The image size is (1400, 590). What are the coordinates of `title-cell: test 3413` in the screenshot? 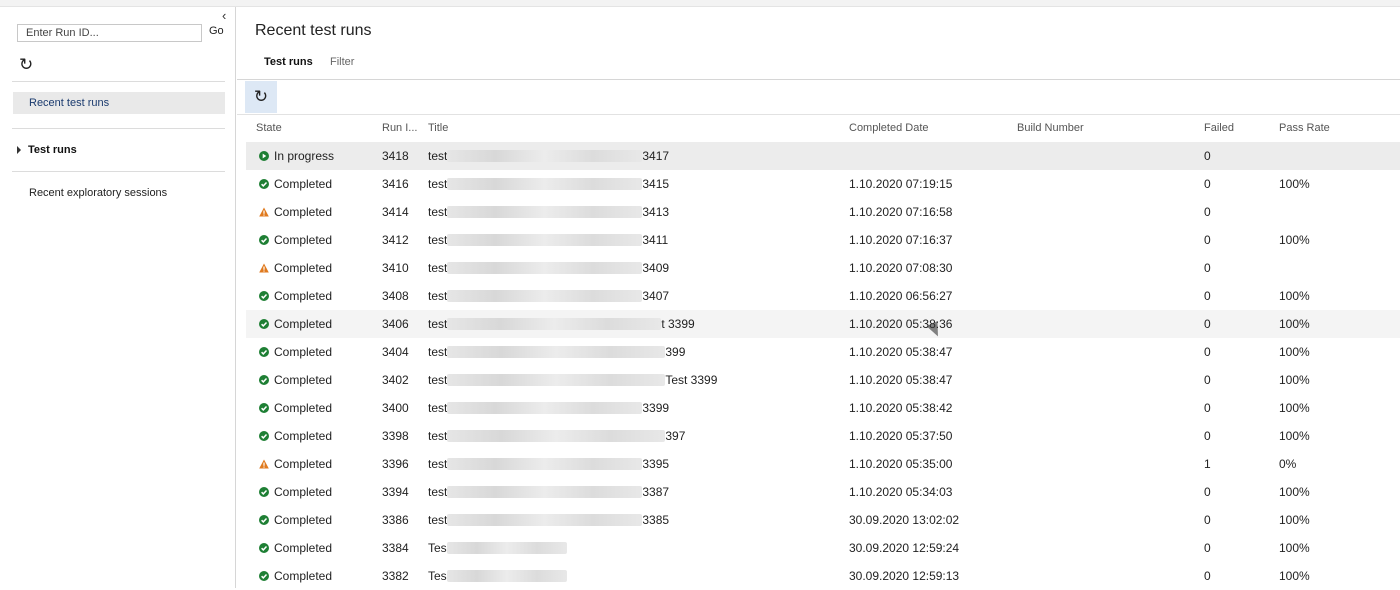 It's located at (548, 212).